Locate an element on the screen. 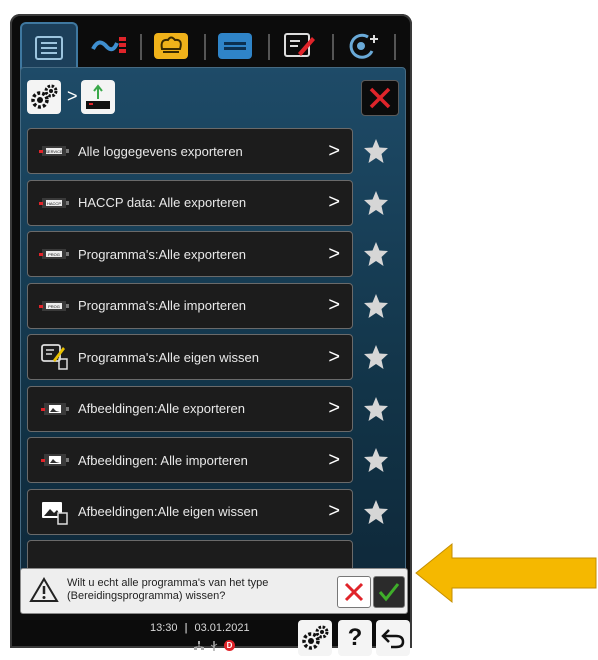 Image resolution: width=598 pixels, height=660 pixels. list-item-button: Afbeeldingen:Alle exporteren > is located at coordinates (190, 408).